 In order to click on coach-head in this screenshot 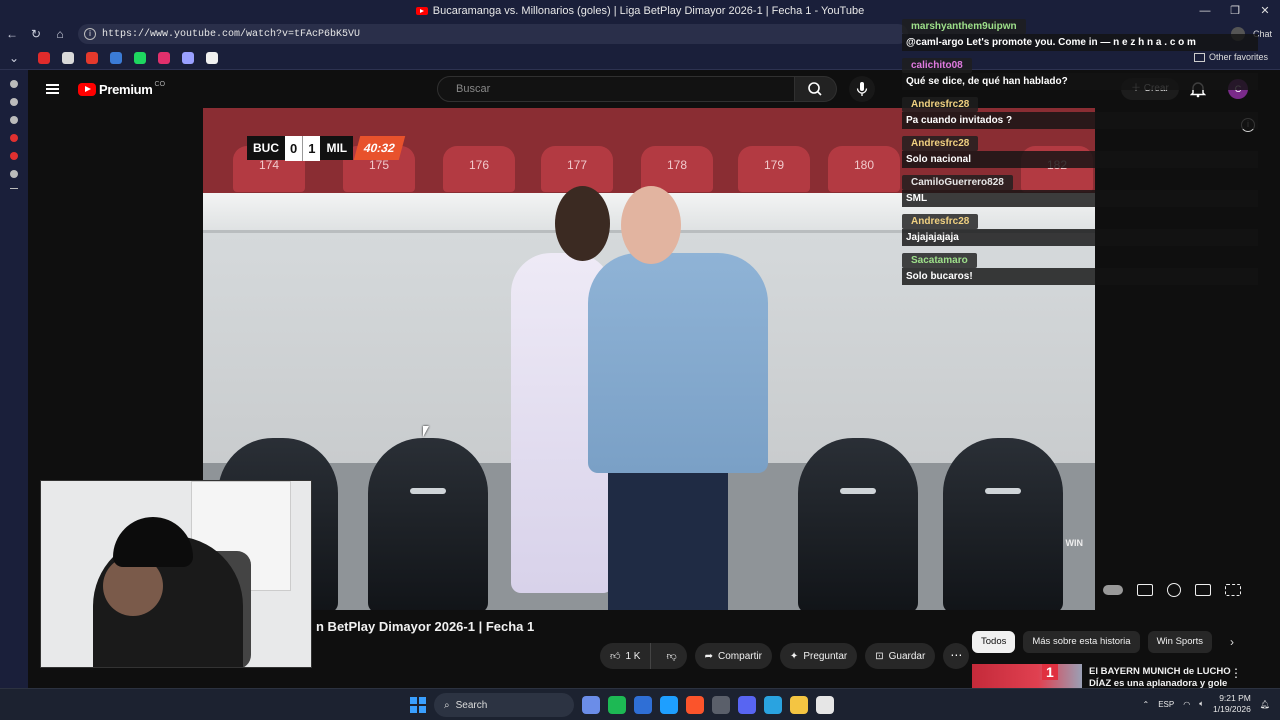, I will do `click(651, 225)`.